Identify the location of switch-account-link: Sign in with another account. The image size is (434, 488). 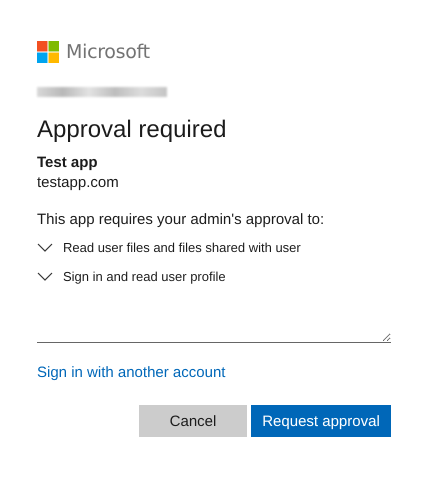
(131, 372).